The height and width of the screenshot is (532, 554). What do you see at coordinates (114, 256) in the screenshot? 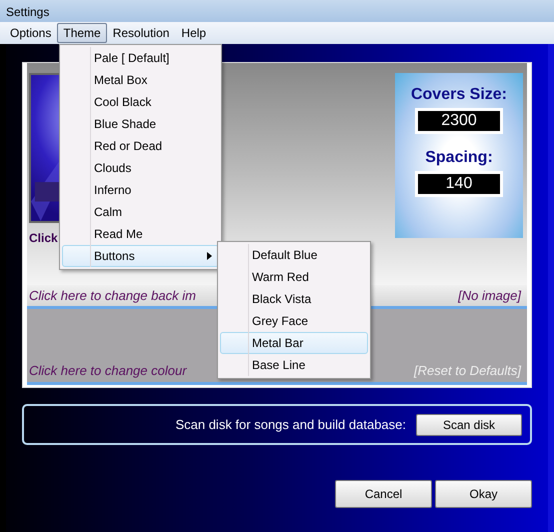
I see `menu-item-label: Buttons` at bounding box center [114, 256].